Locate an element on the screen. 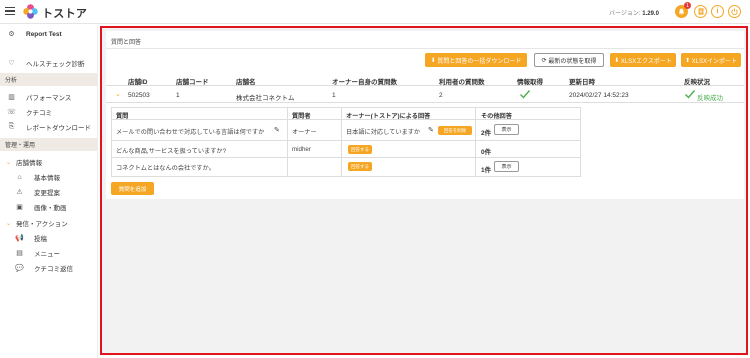 The image size is (750, 358). column-header: 店舗名 is located at coordinates (246, 82).